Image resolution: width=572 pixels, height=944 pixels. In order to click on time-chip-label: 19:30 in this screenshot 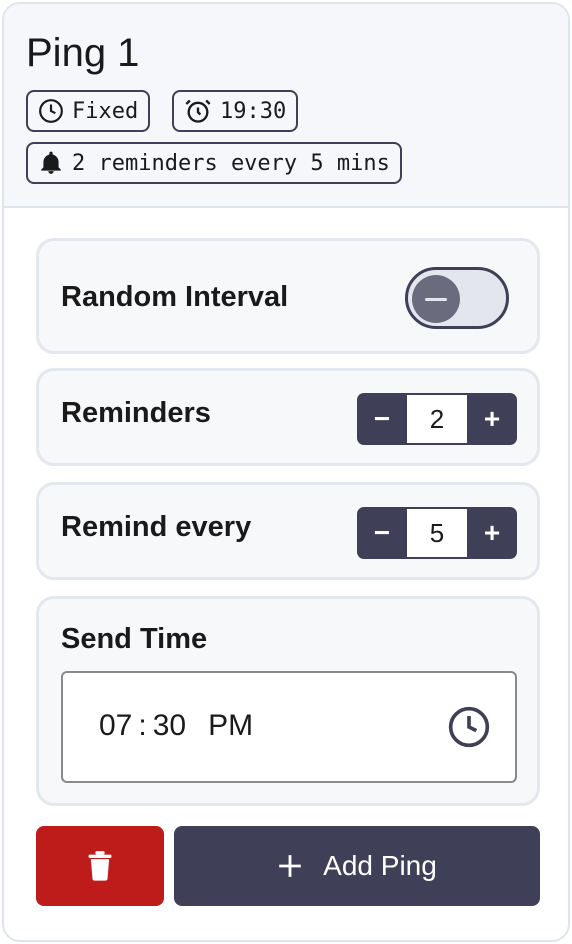, I will do `click(253, 111)`.